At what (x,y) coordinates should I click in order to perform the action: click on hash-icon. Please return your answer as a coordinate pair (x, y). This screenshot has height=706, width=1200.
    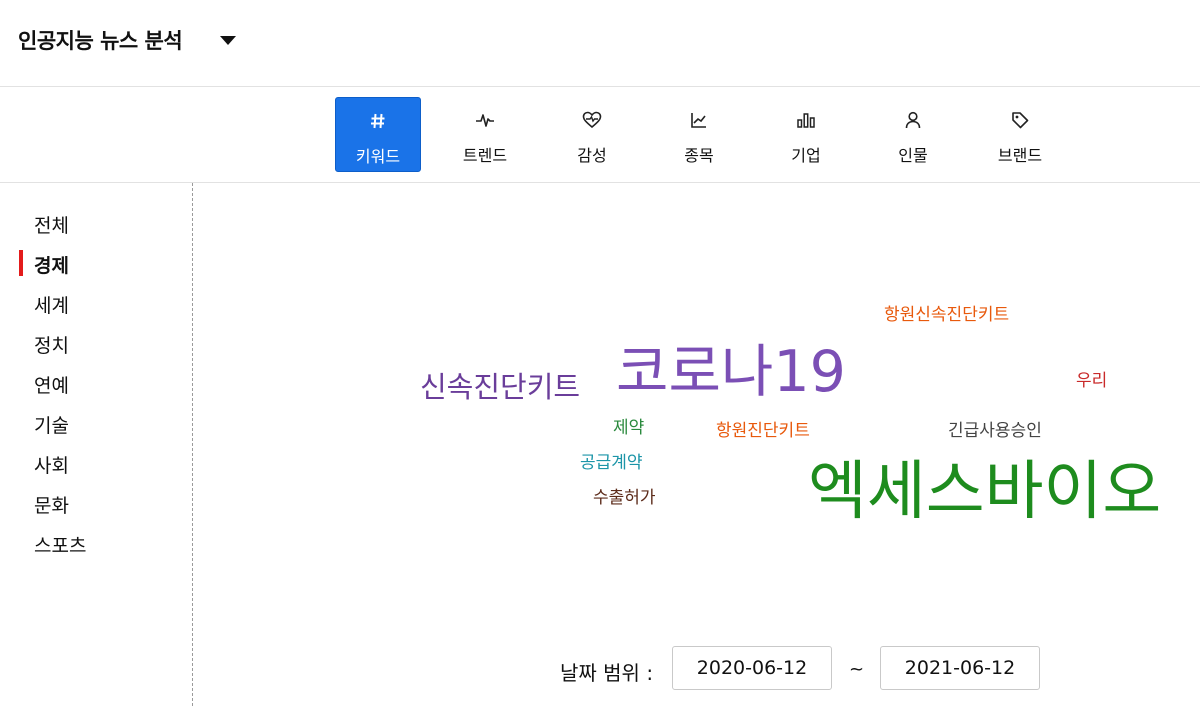
    Looking at the image, I should click on (378, 121).